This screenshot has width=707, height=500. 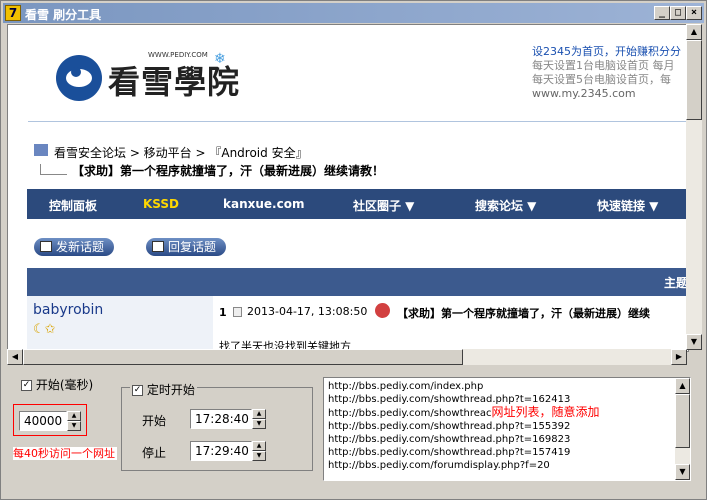 What do you see at coordinates (505, 205) in the screenshot?
I see `nav-search: 搜索论坛 ▼` at bounding box center [505, 205].